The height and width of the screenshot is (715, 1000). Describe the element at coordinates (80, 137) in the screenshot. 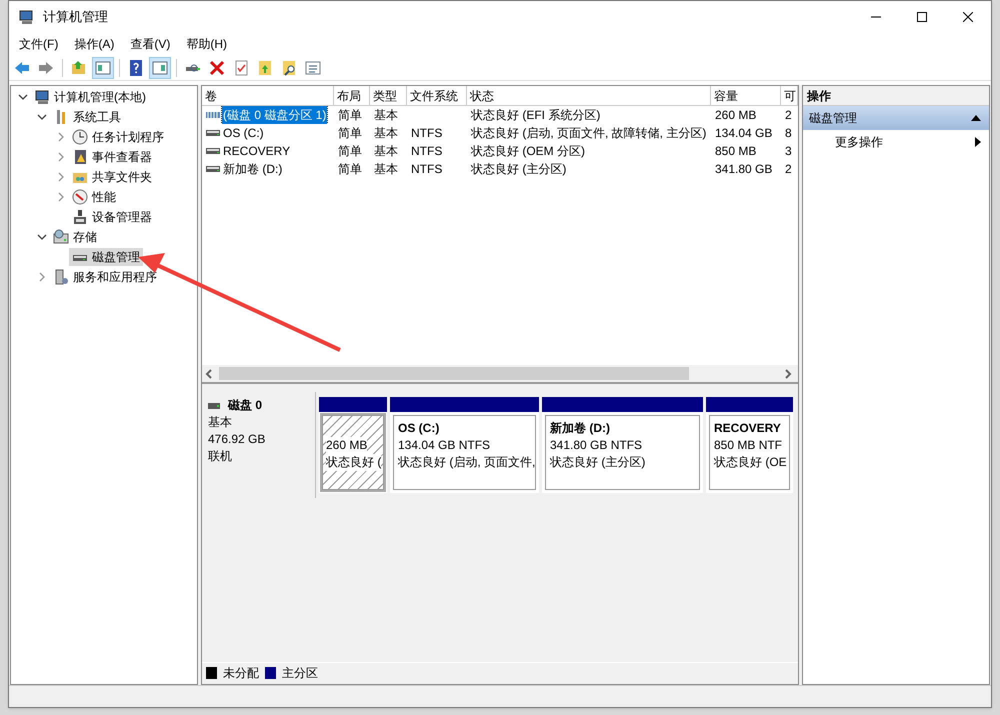

I see `clock-icon` at that location.